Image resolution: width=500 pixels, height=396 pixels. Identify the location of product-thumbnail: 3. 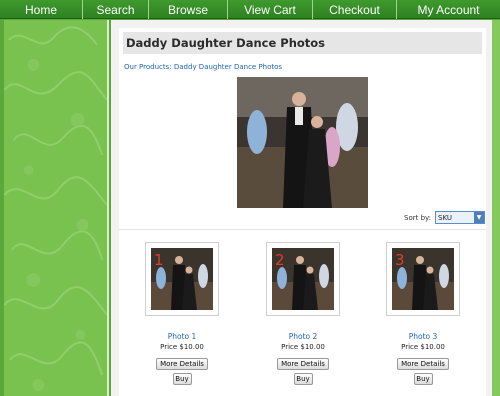
(423, 279).